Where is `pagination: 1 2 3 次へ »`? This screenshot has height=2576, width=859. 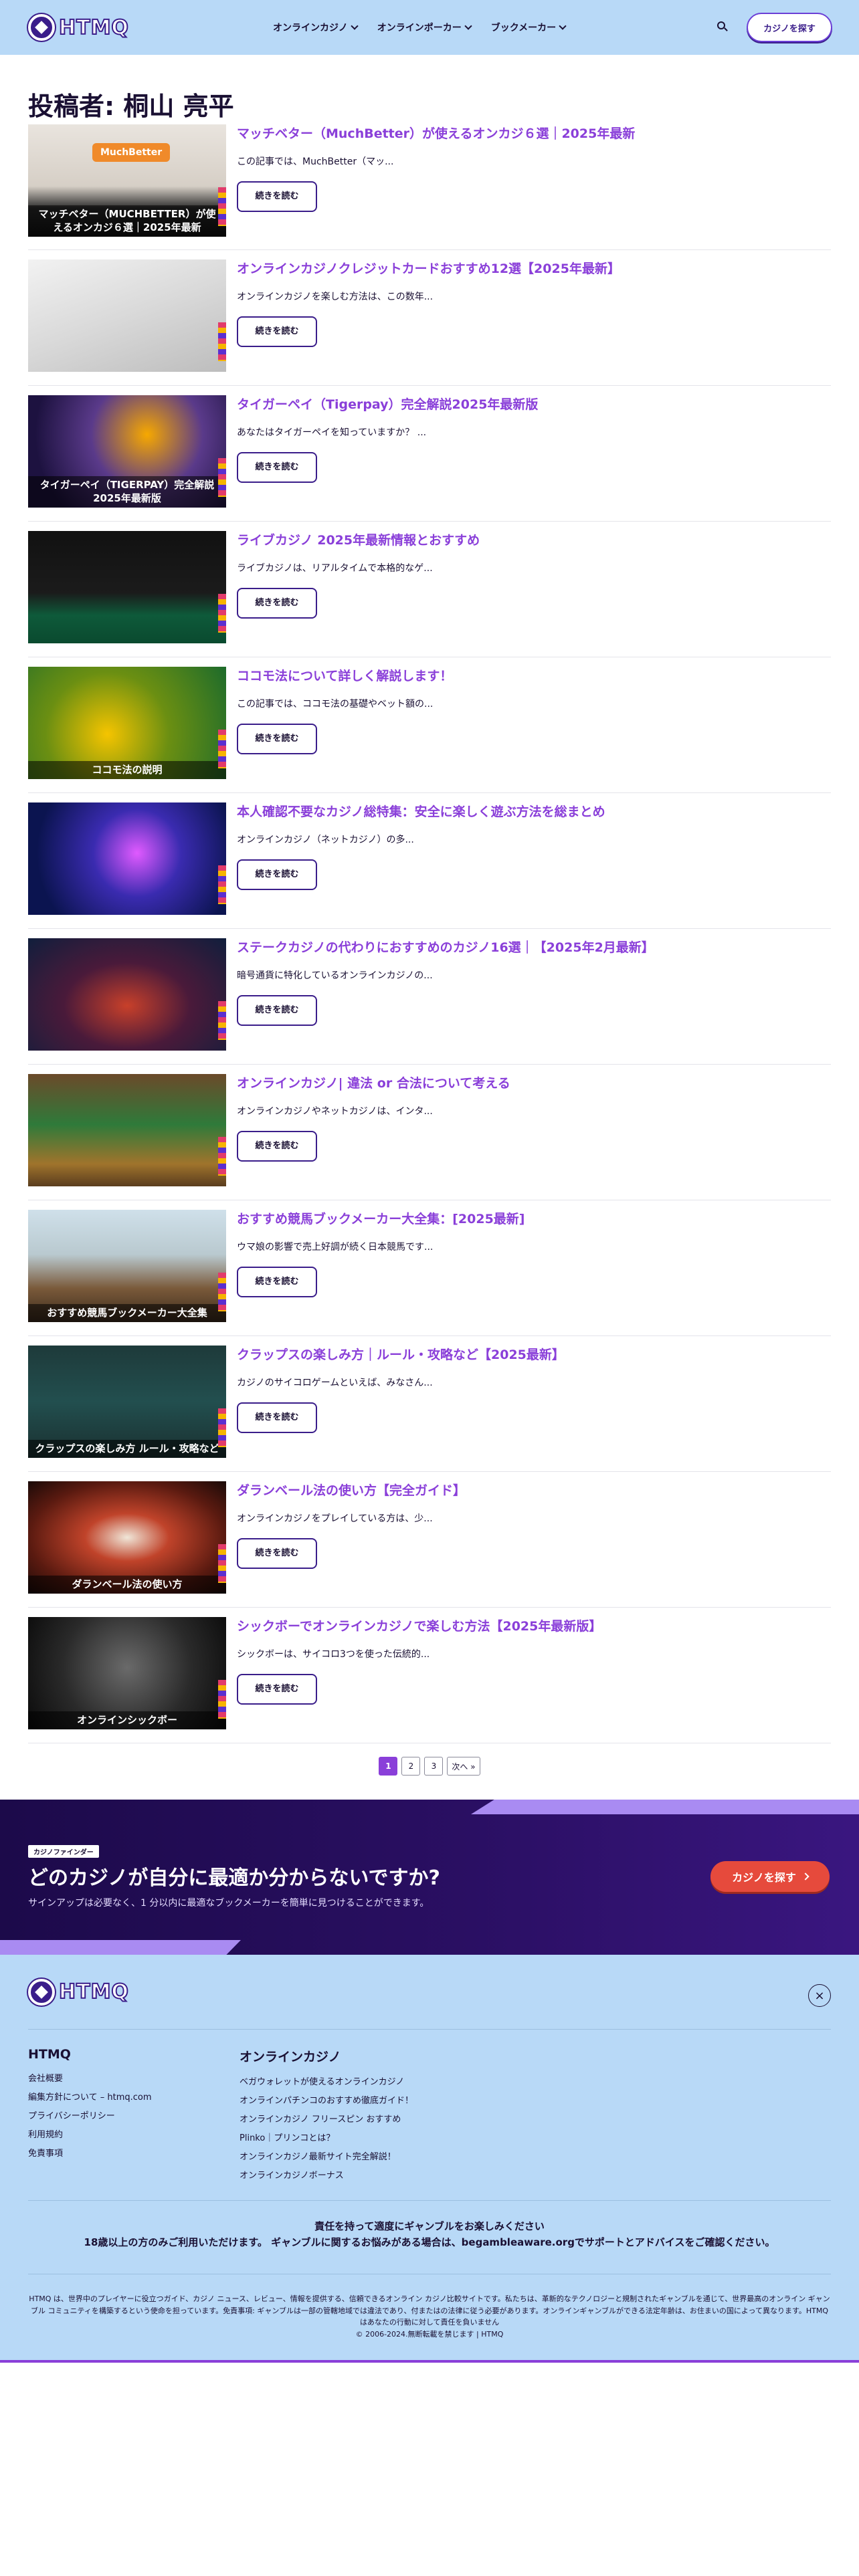 pagination: 1 2 3 次へ » is located at coordinates (429, 1772).